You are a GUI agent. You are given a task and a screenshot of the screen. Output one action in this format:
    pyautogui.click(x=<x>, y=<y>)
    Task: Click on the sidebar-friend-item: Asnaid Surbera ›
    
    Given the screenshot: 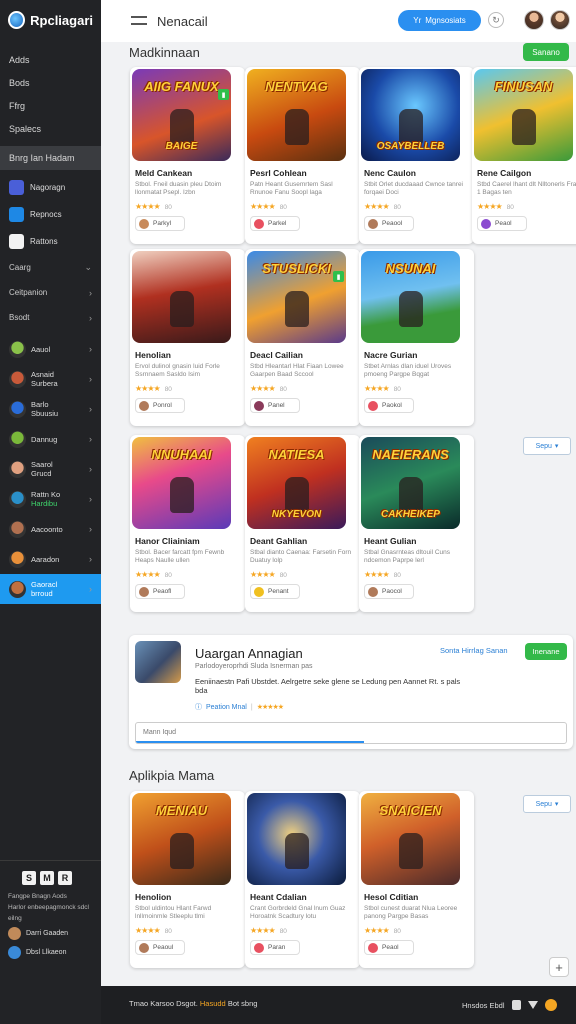 What is the action you would take?
    pyautogui.click(x=50, y=379)
    